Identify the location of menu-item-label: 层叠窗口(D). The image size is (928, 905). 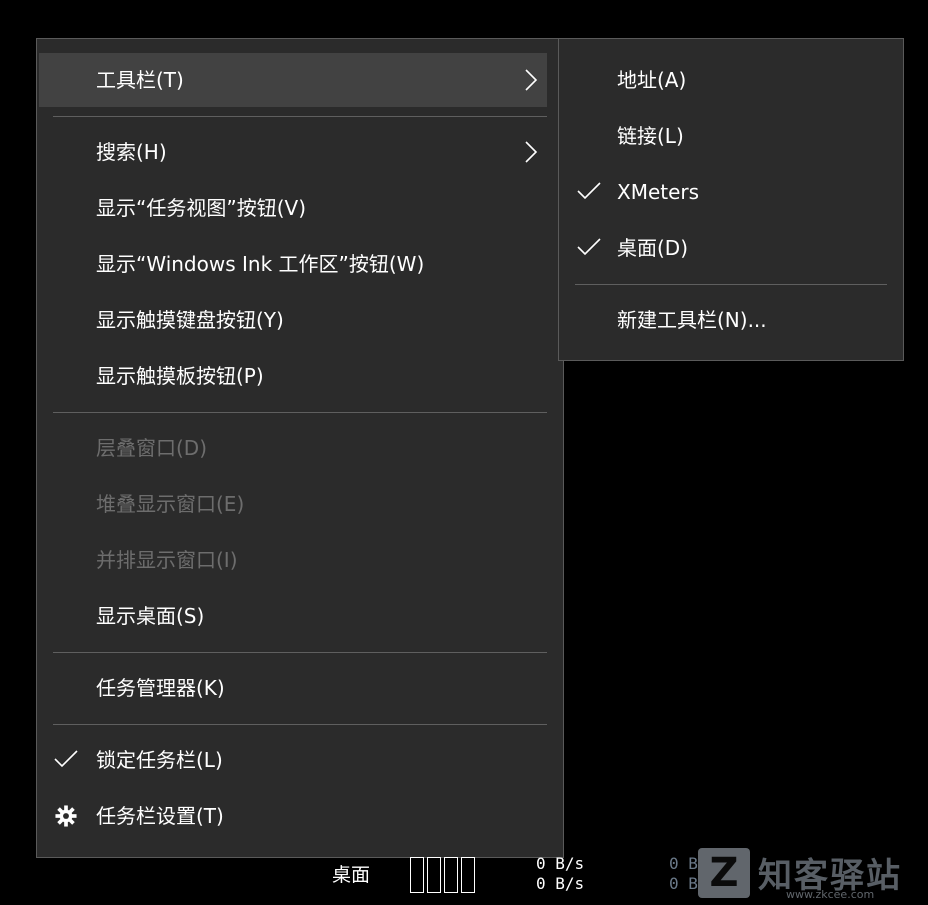
(152, 448).